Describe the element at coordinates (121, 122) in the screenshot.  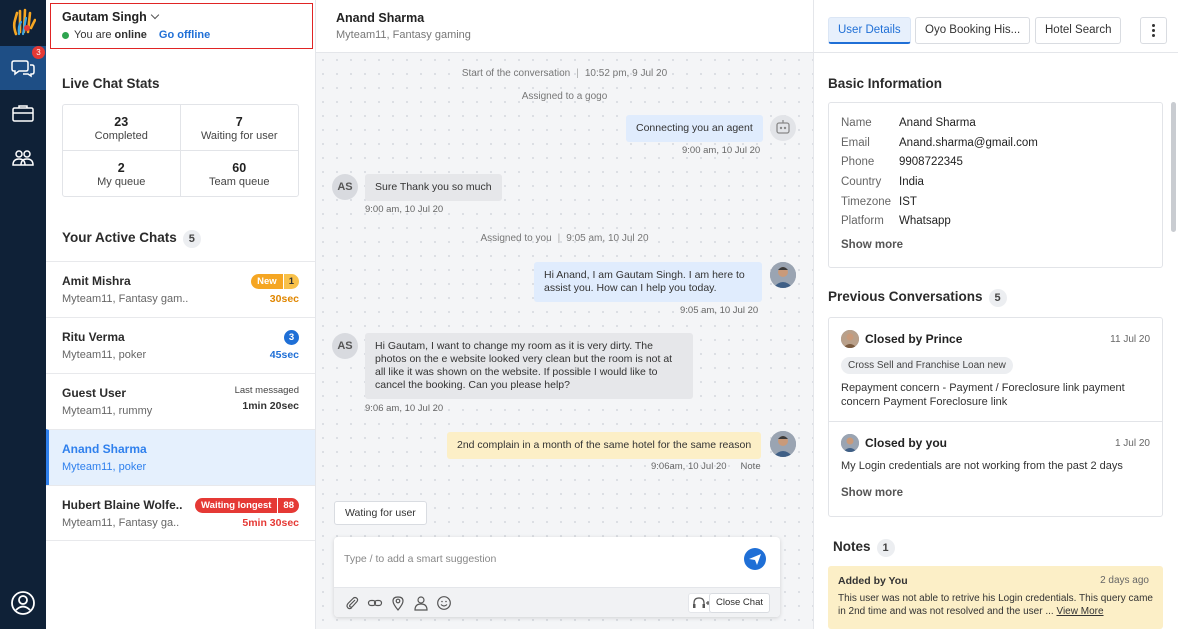
I see `stat-value: 23` at that location.